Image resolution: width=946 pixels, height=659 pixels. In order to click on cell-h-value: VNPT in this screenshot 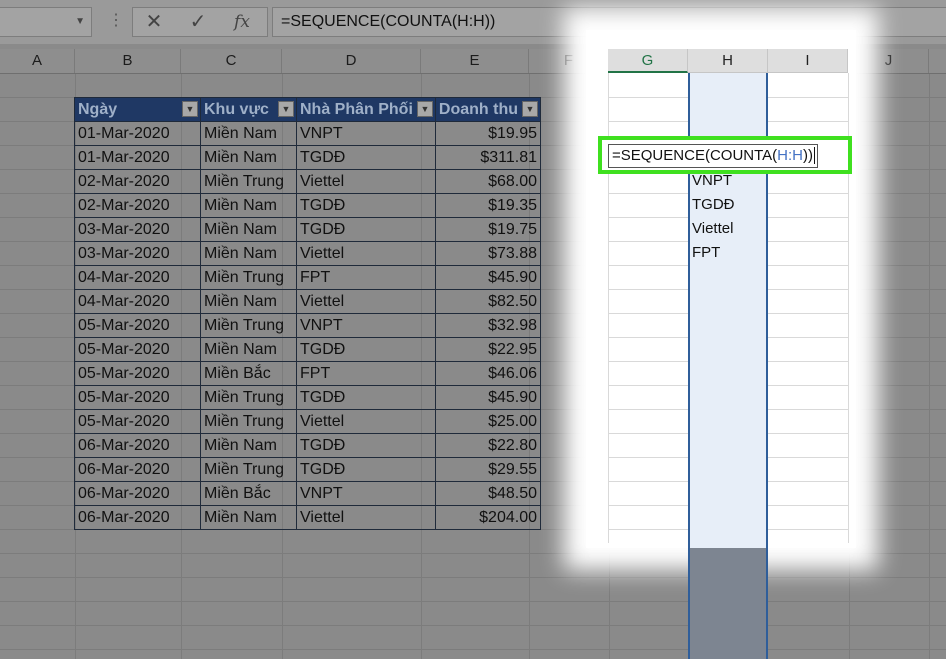, I will do `click(712, 180)`.